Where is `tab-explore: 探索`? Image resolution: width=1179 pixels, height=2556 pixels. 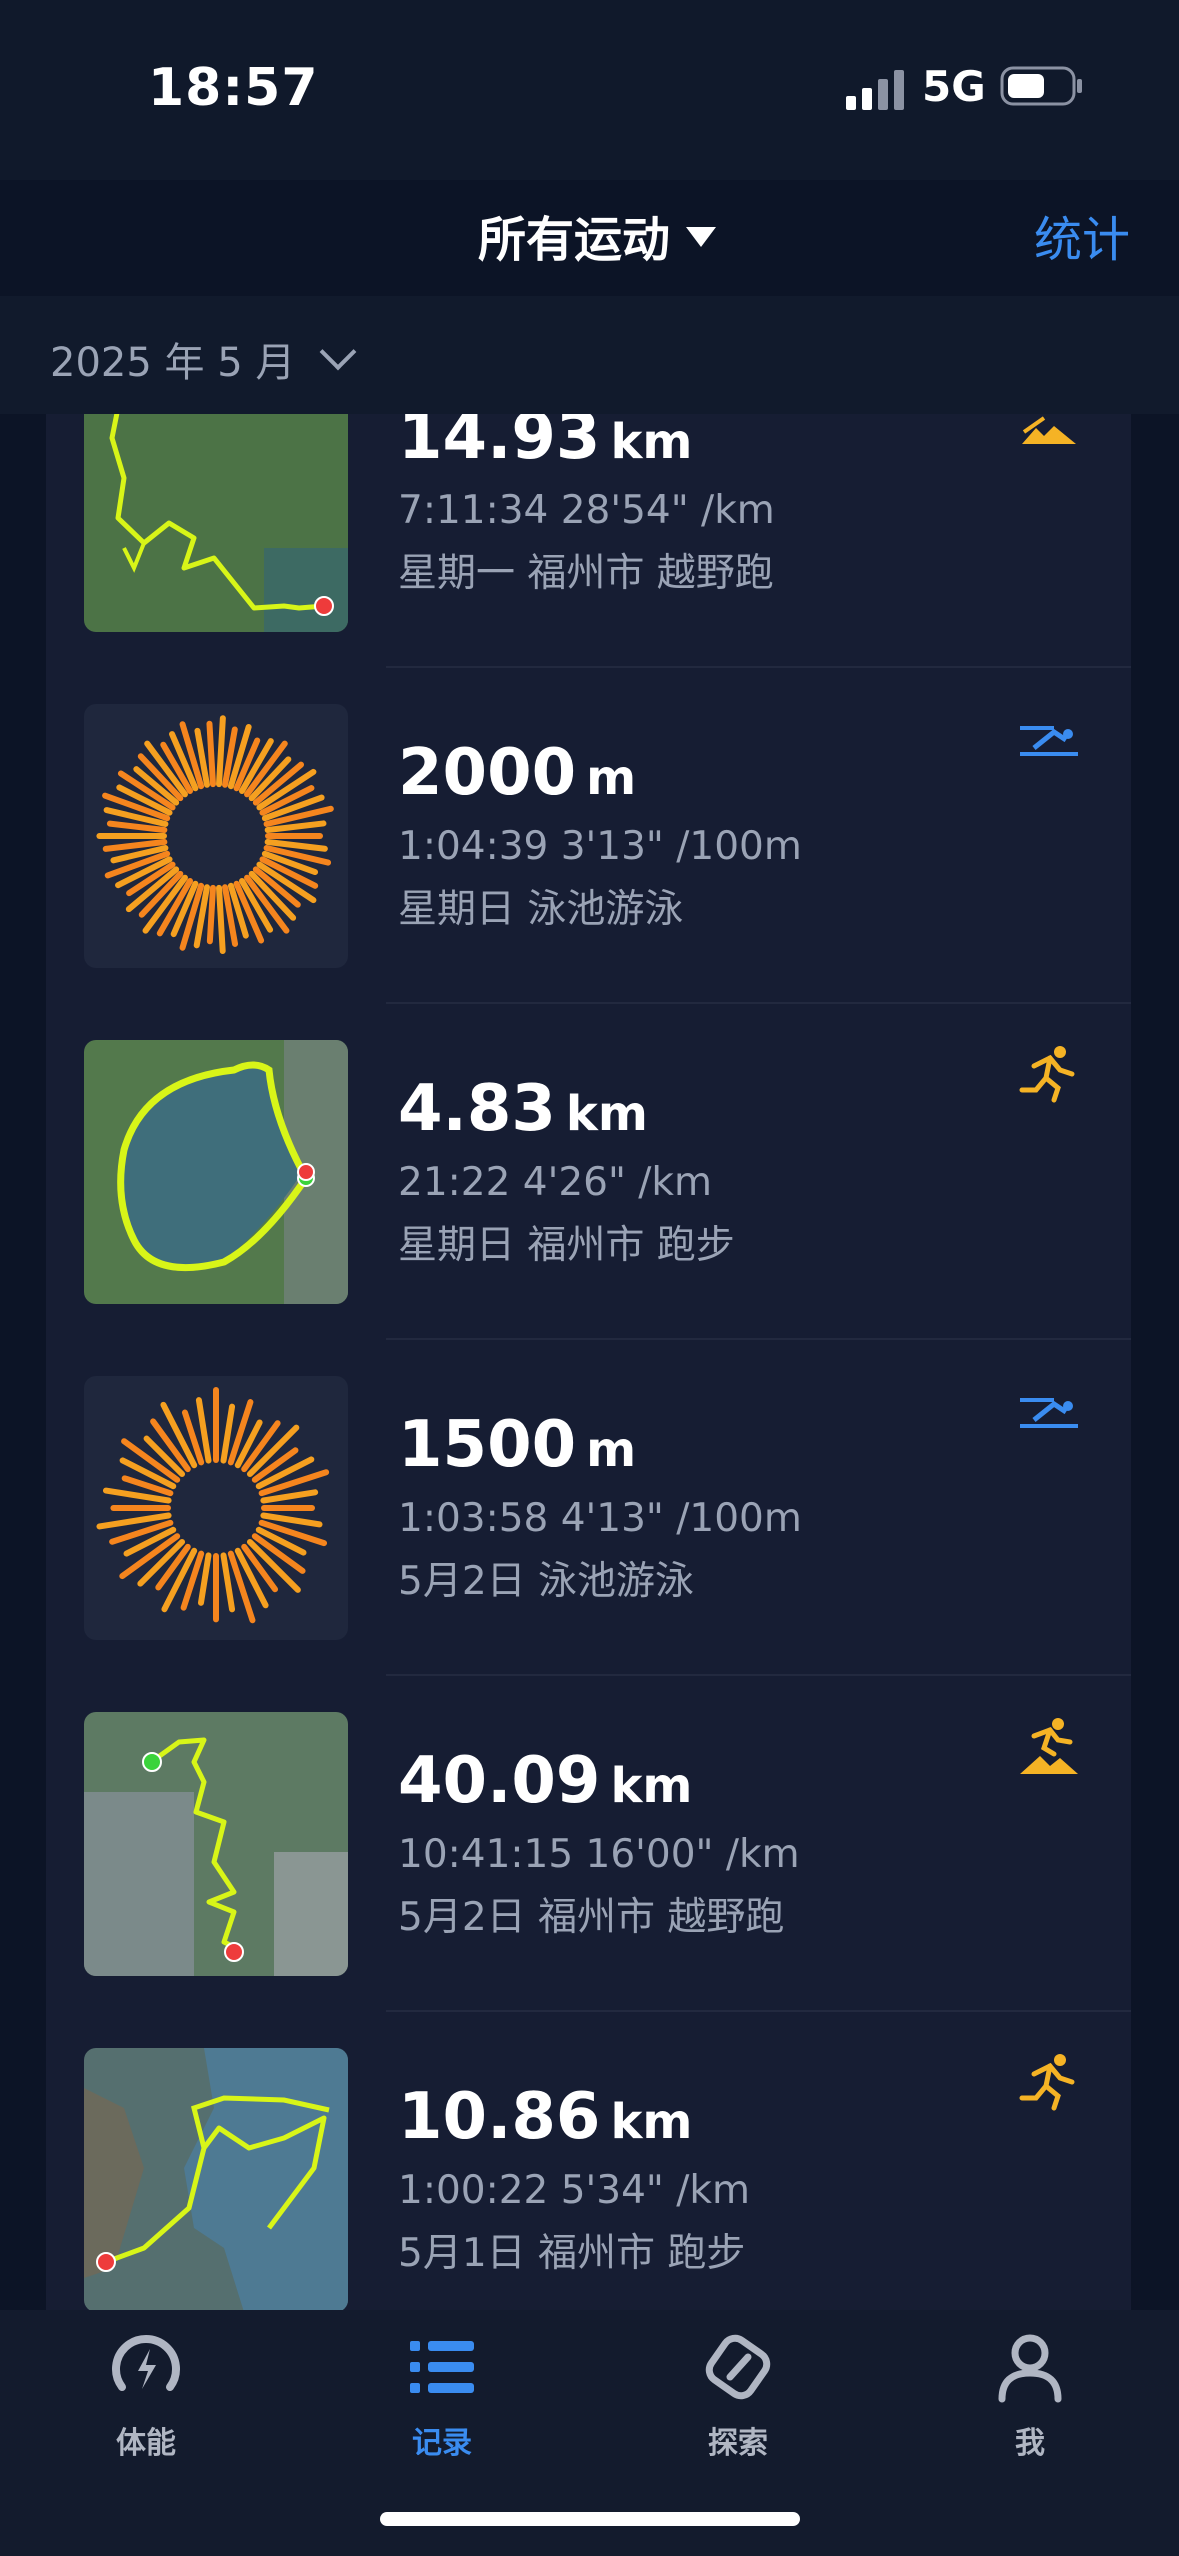 tab-explore: 探索 is located at coordinates (738, 2392).